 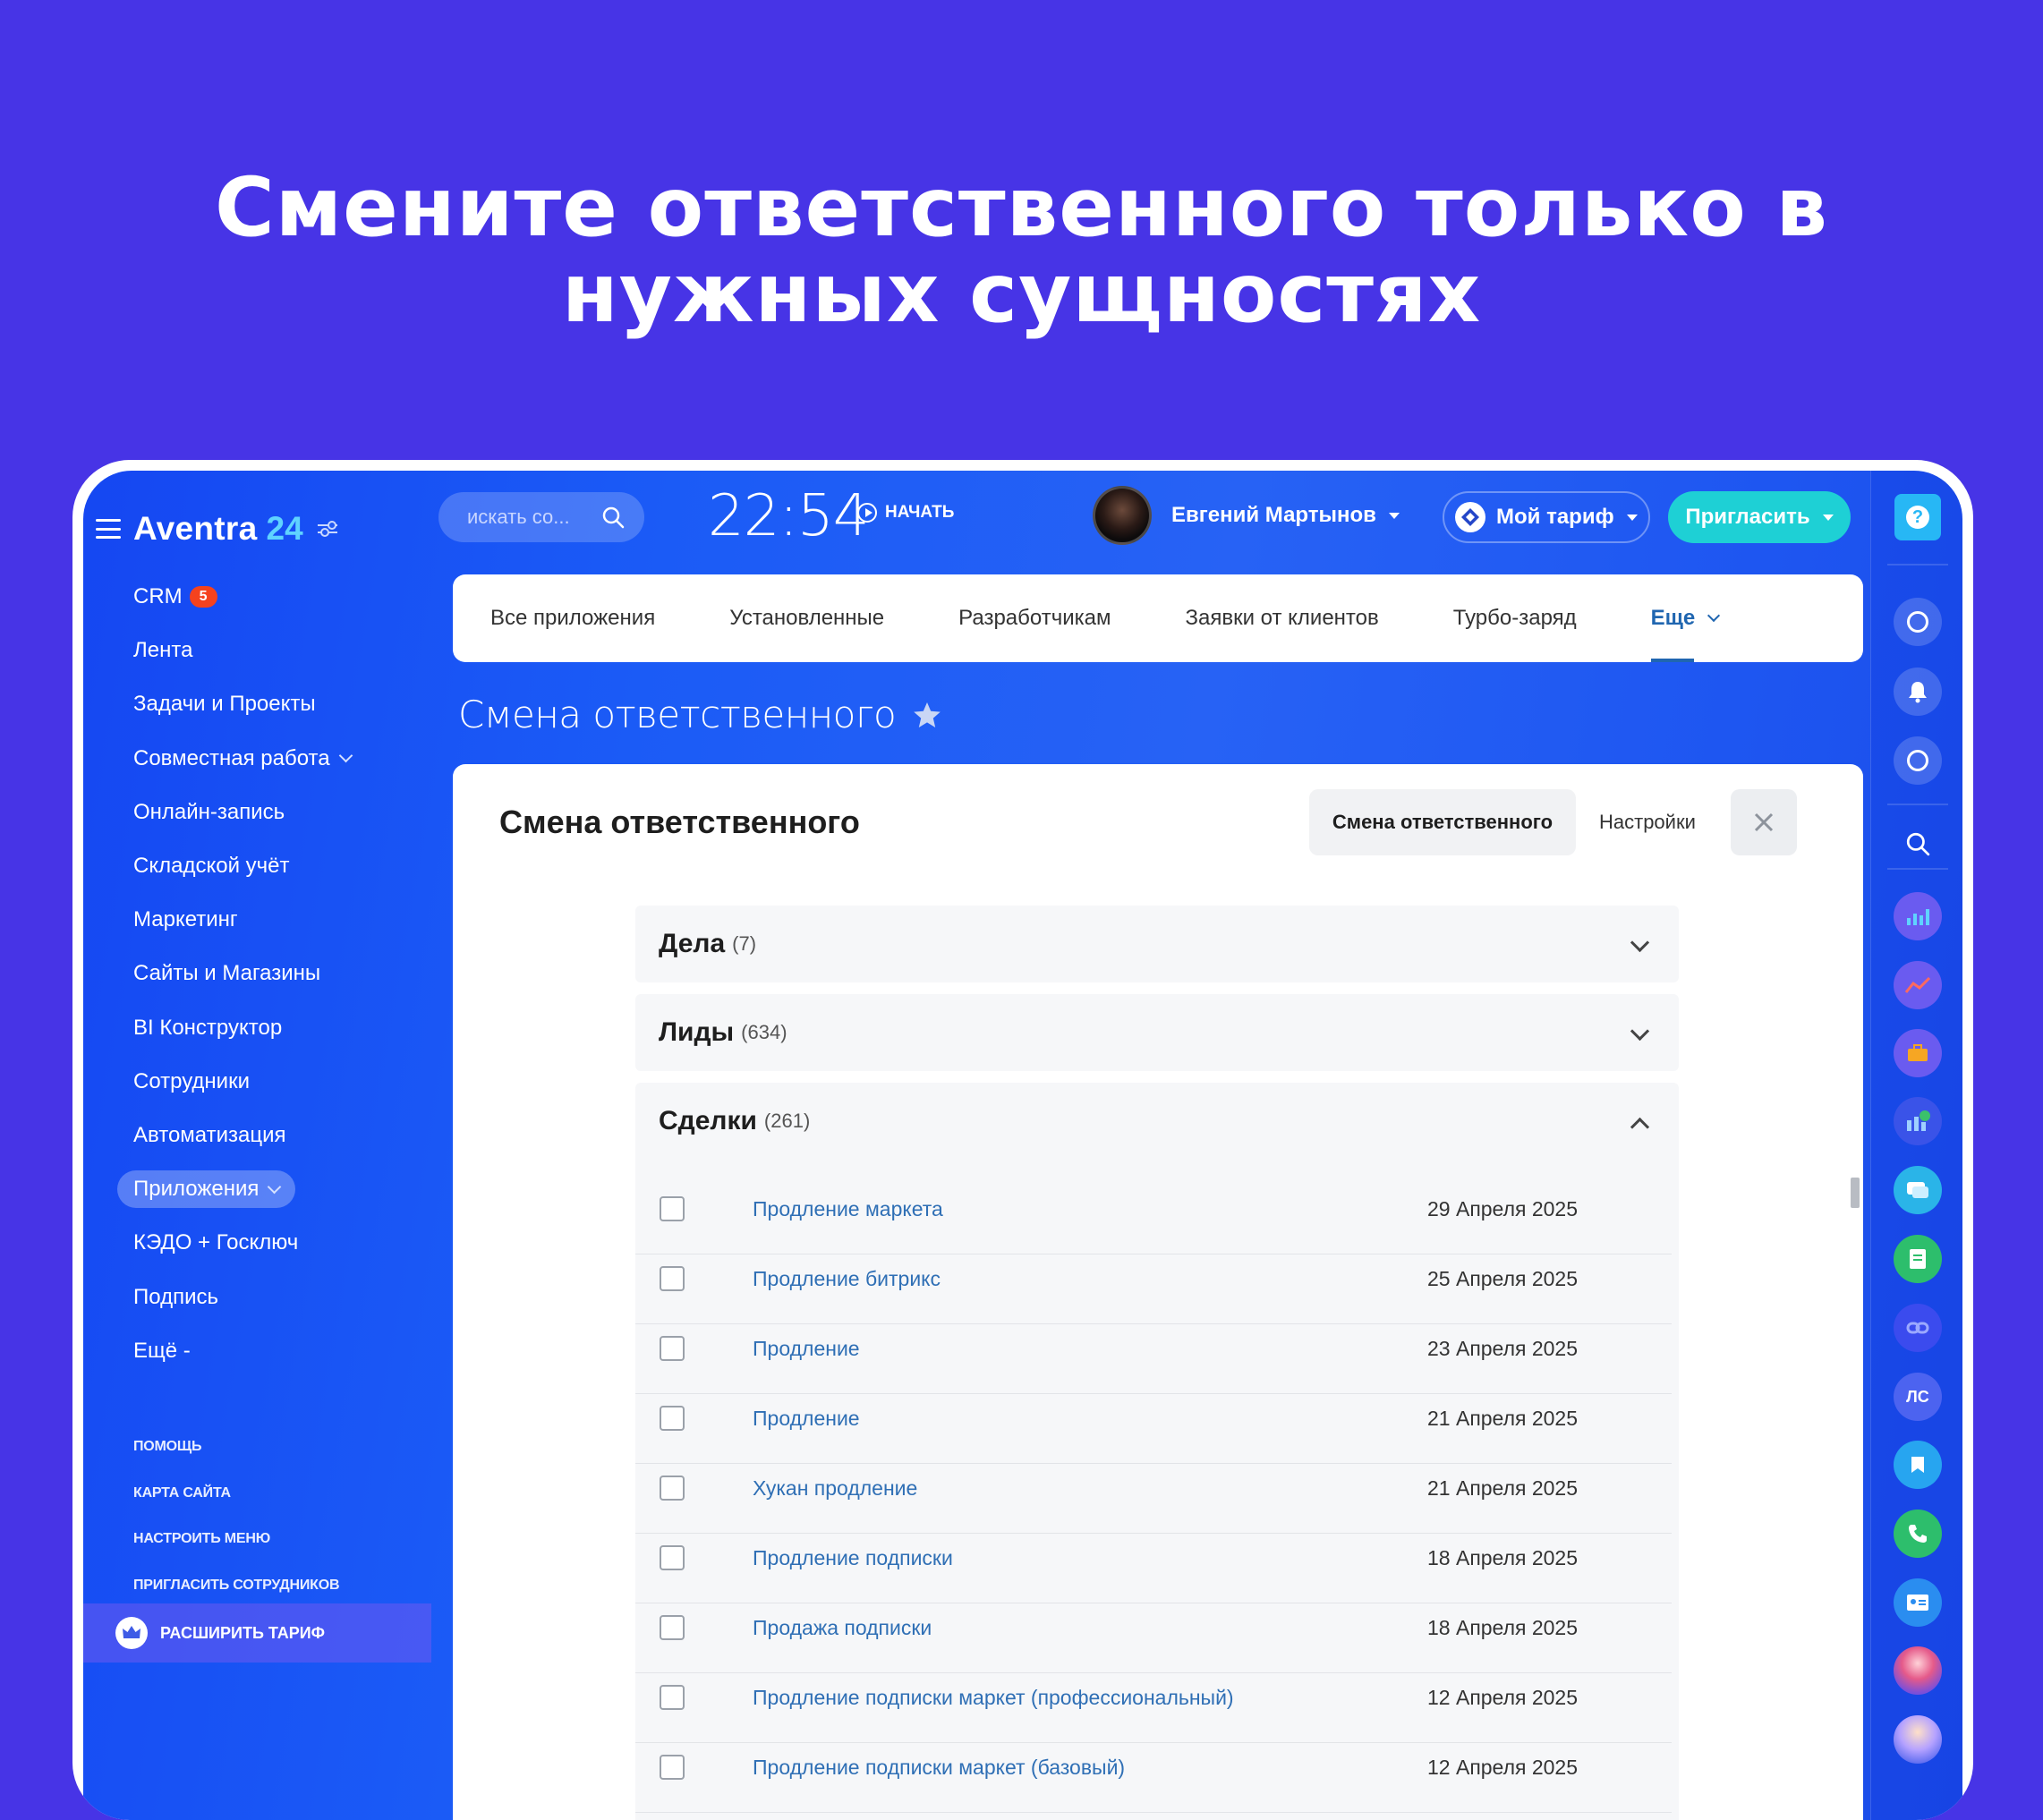 What do you see at coordinates (257, 1189) in the screenshot?
I see `sidebar-item-applications: Приложения` at bounding box center [257, 1189].